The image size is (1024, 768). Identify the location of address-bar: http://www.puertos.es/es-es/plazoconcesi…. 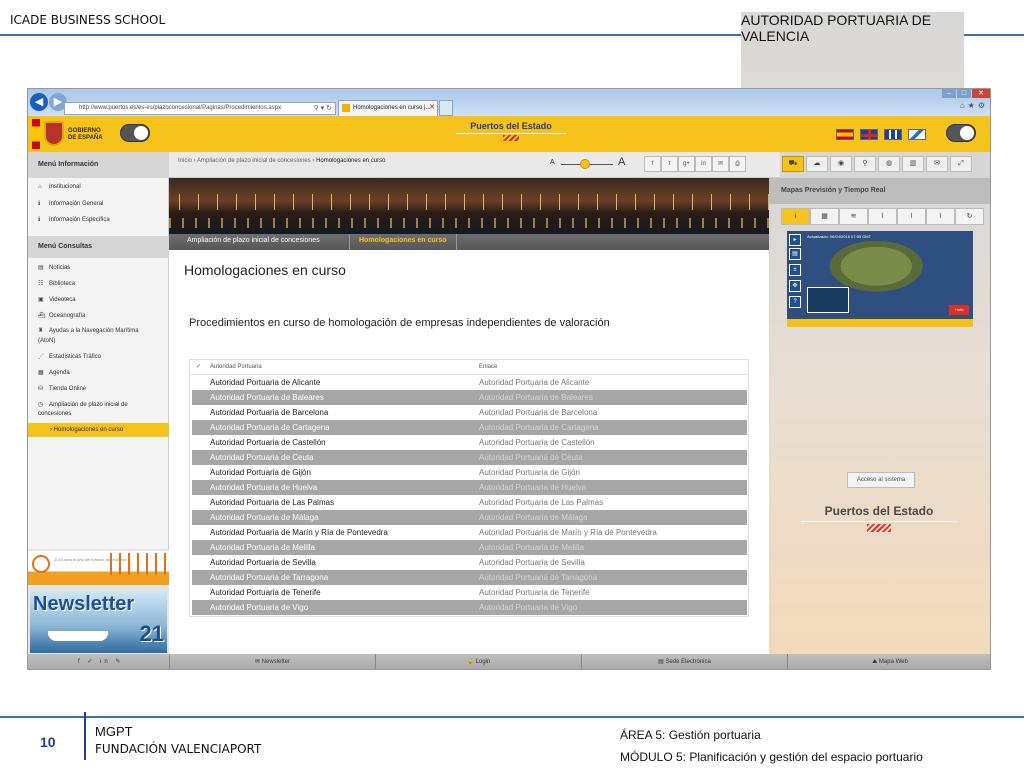
(200, 108).